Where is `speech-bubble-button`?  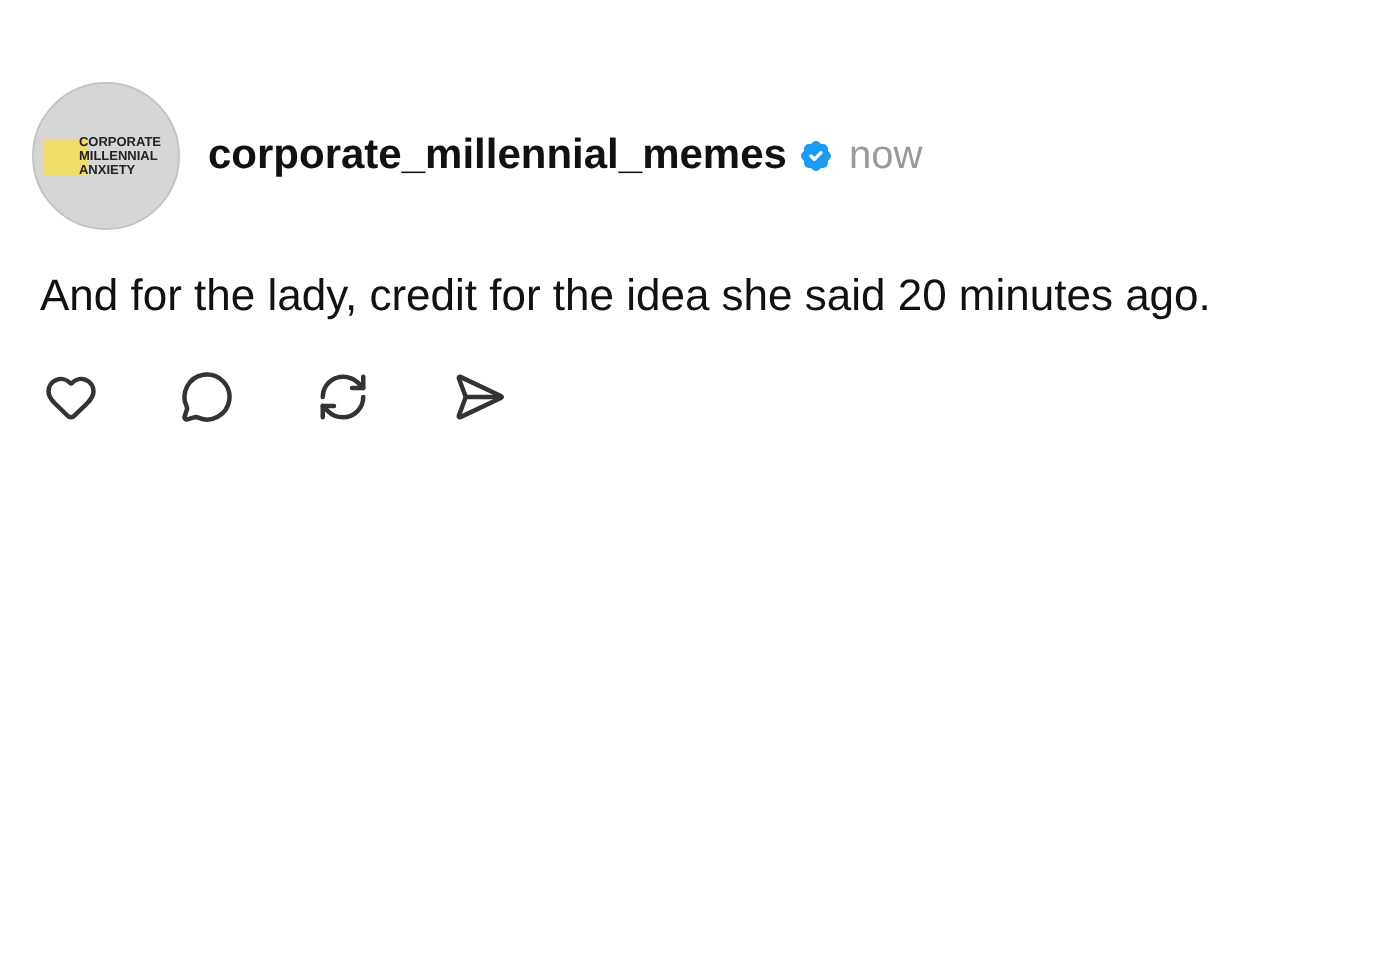 speech-bubble-button is located at coordinates (206, 396).